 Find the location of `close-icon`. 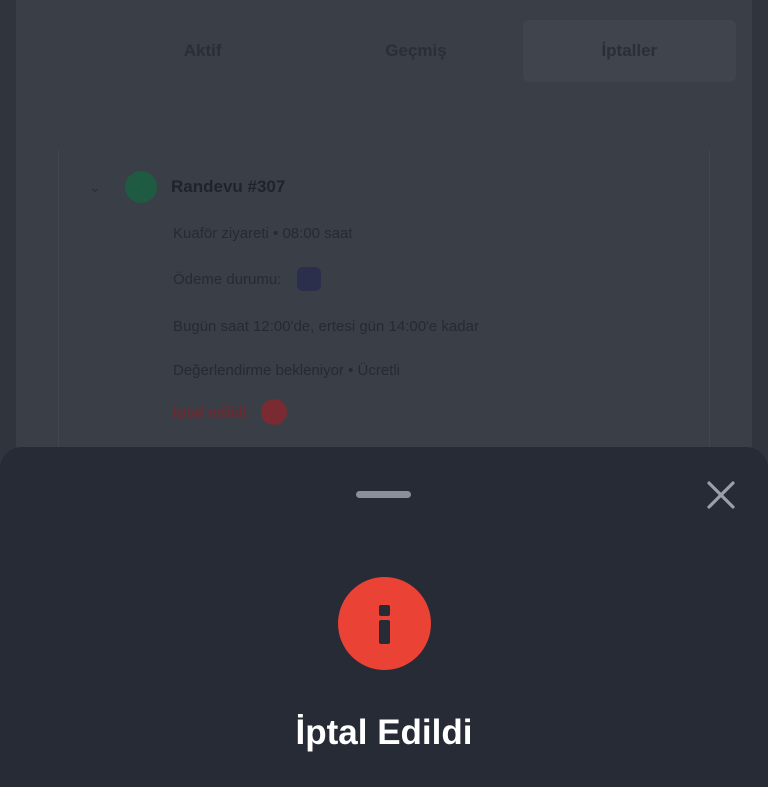

close-icon is located at coordinates (721, 495).